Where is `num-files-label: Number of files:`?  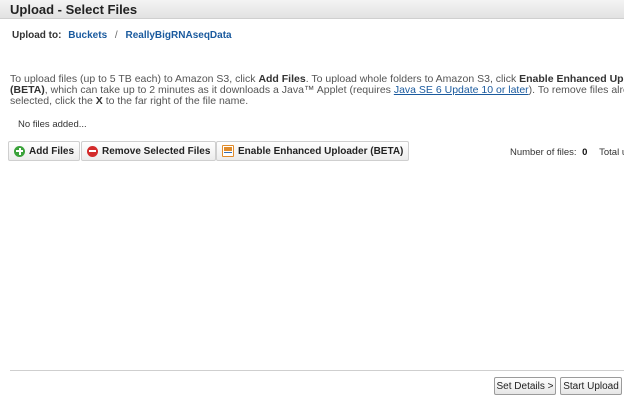
num-files-label: Number of files: is located at coordinates (543, 152).